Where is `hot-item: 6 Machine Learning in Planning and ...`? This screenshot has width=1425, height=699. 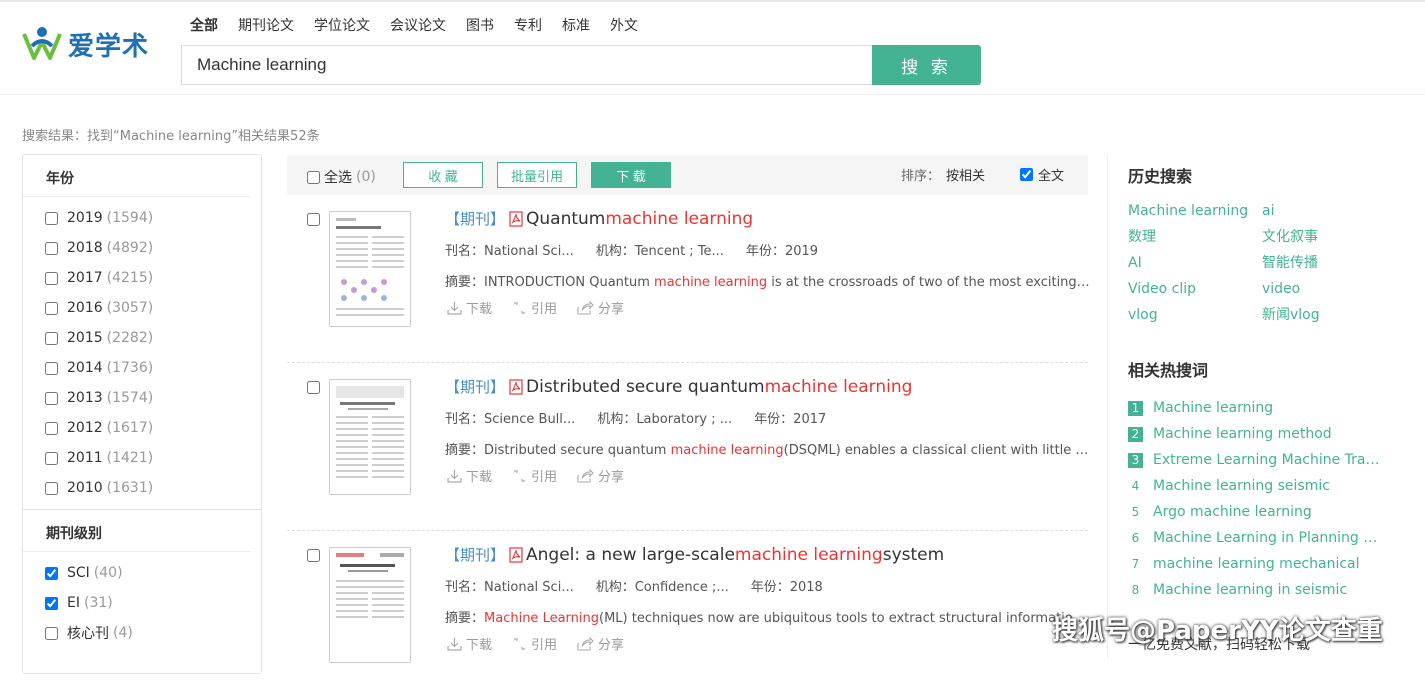 hot-item: 6 Machine Learning in Planning and ... is located at coordinates (1268, 538).